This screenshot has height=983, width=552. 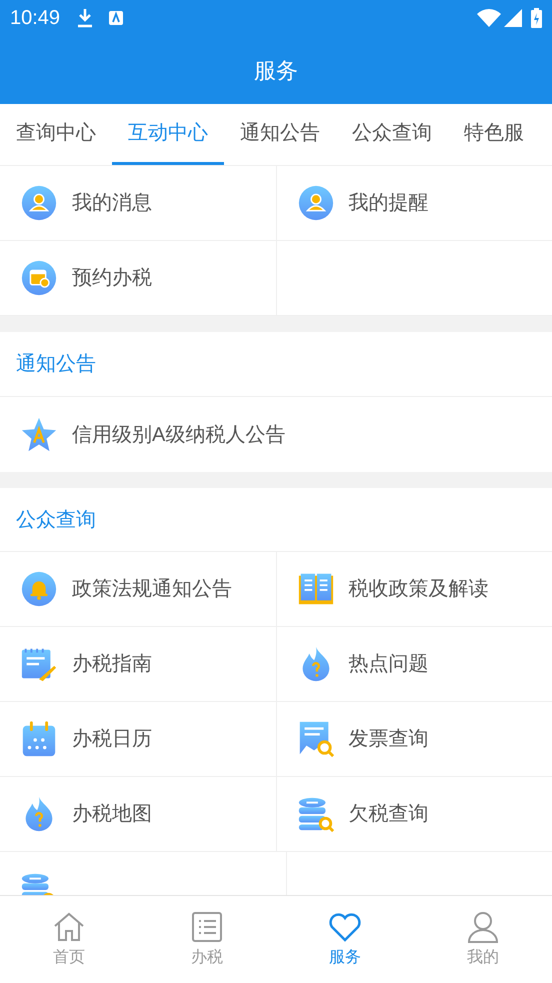 What do you see at coordinates (414, 664) in the screenshot?
I see `service-item: 热点问题` at bounding box center [414, 664].